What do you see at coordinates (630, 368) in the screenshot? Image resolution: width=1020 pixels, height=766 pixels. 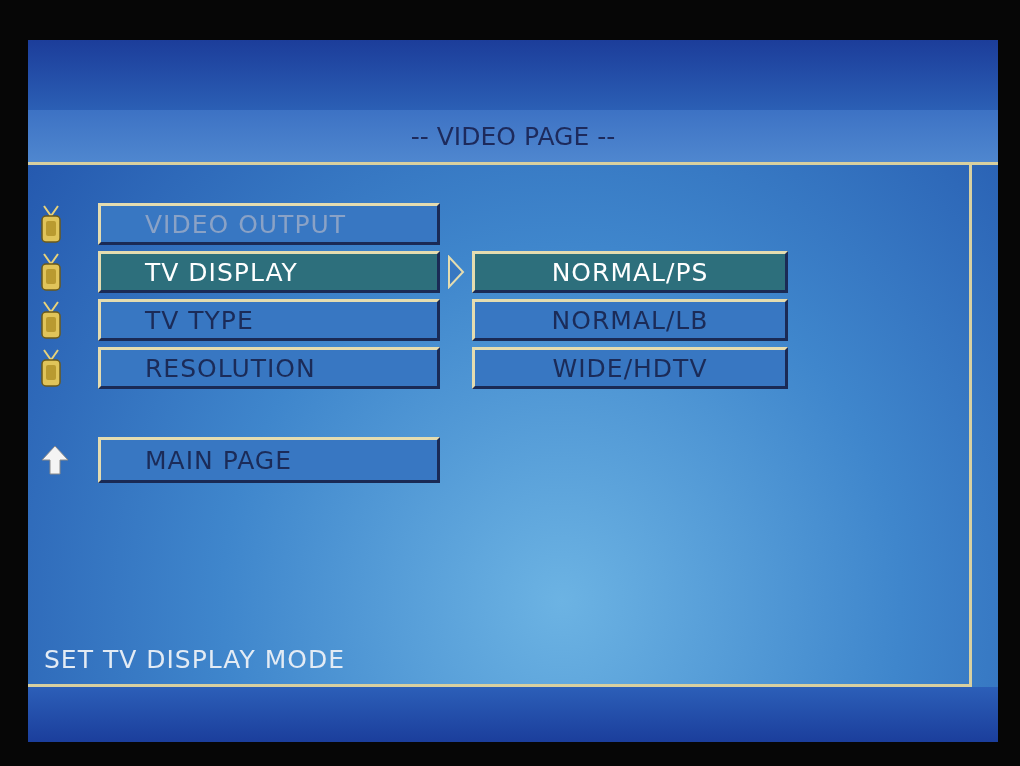 I see `option-item: WIDE/HDTV` at bounding box center [630, 368].